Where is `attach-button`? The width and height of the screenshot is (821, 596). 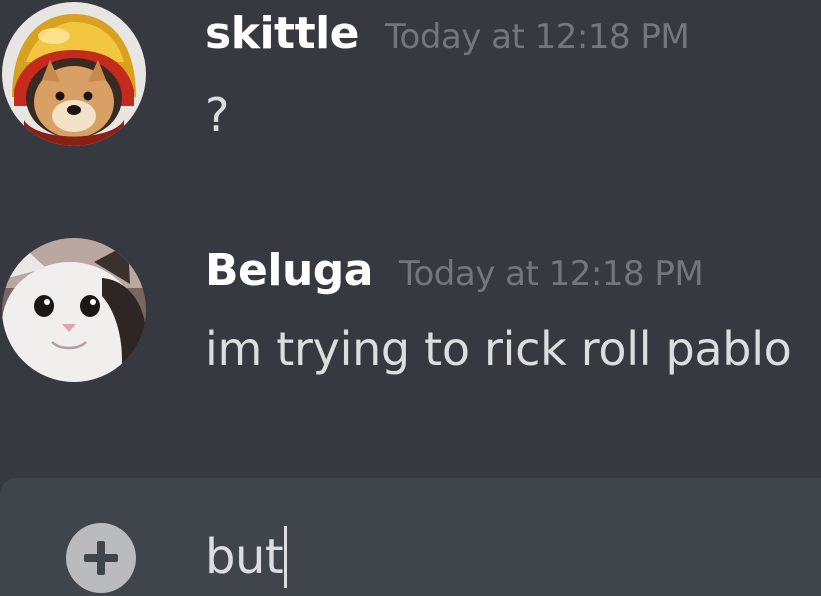 attach-button is located at coordinates (101, 558).